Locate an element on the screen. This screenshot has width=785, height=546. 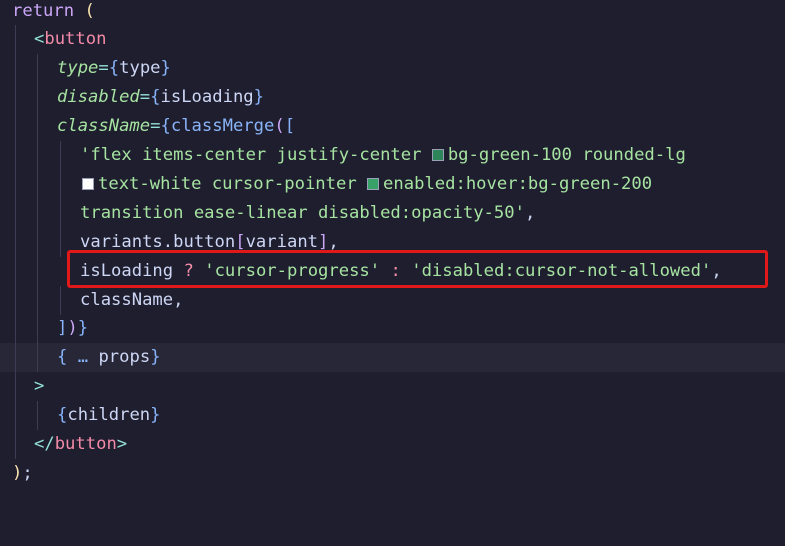
identifier: children is located at coordinates (109, 415).